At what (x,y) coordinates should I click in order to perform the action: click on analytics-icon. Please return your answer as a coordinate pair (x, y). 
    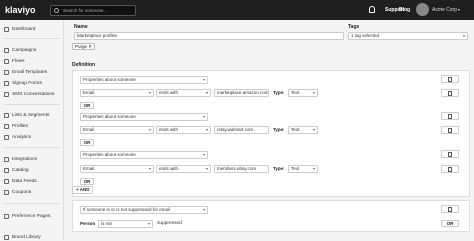
    Looking at the image, I should click on (6, 137).